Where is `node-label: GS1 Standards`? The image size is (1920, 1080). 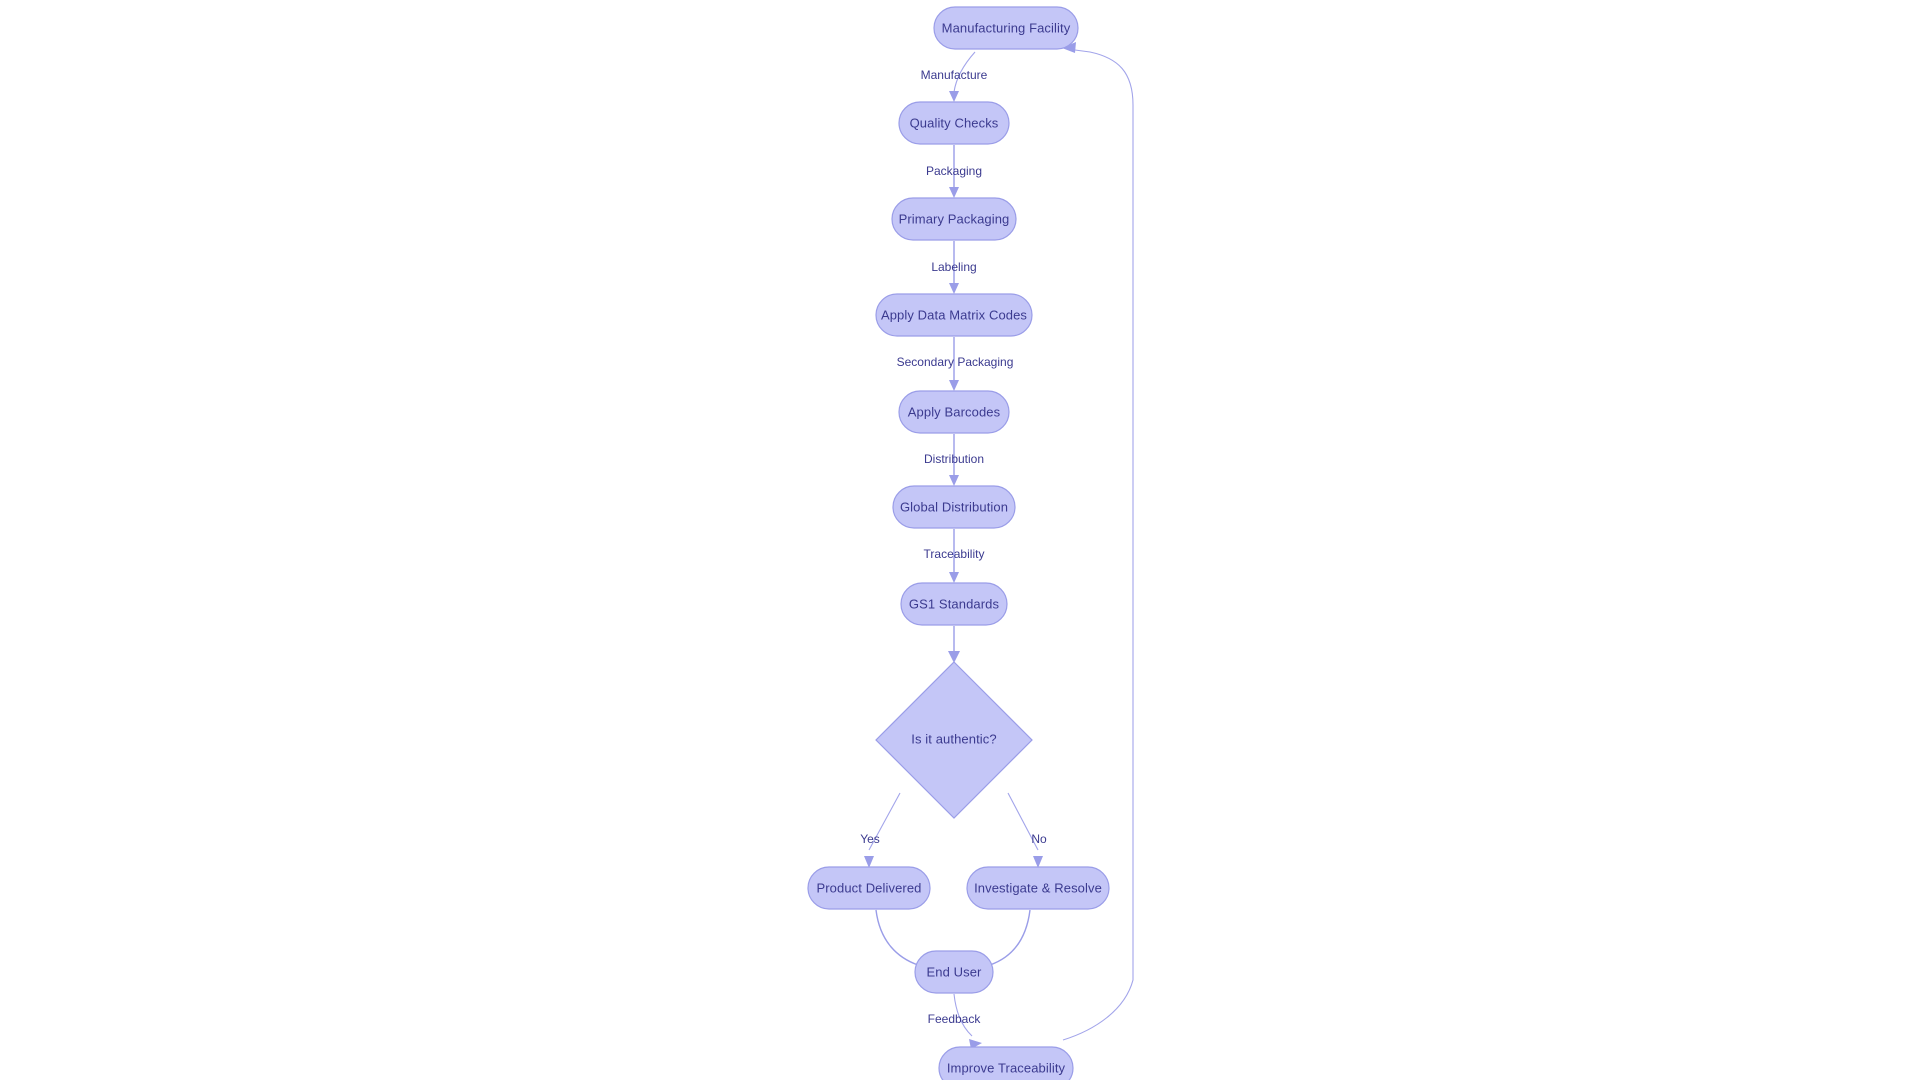 node-label: GS1 Standards is located at coordinates (954, 603).